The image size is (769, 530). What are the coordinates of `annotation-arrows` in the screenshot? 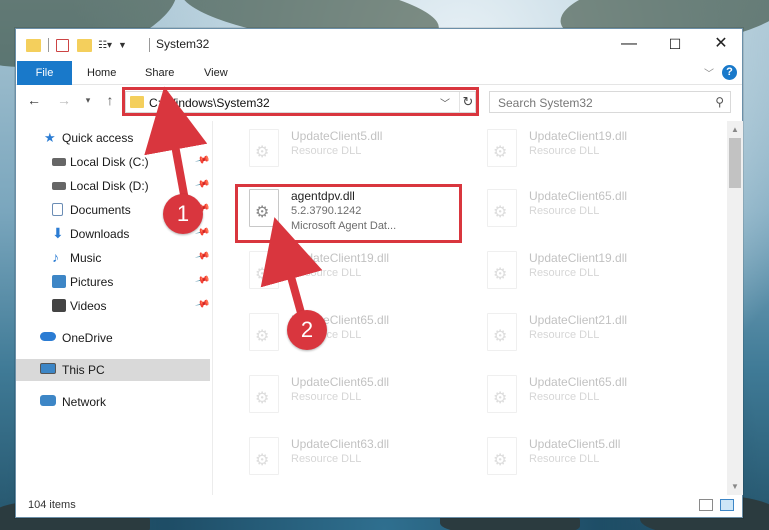 It's located at (233, 204).